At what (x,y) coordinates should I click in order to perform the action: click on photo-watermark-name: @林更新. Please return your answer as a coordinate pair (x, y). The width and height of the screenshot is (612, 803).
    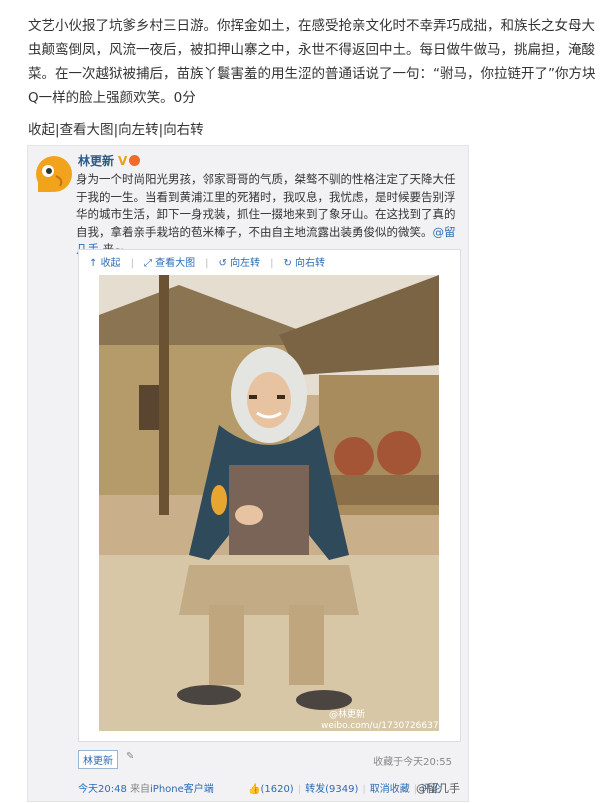
    Looking at the image, I should click on (347, 714).